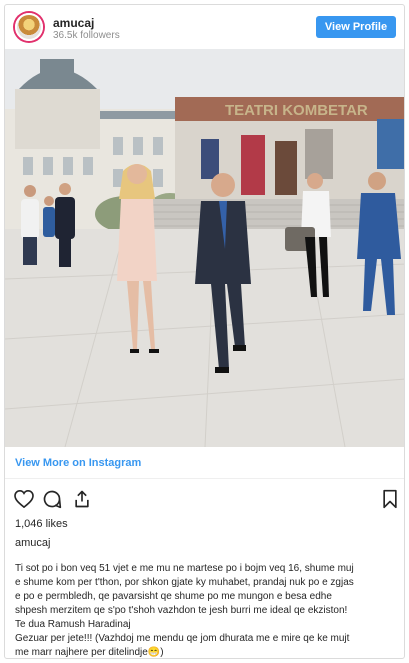 Image resolution: width=409 pixels, height=663 pixels. I want to click on theatre-sign-text: TEATRI KOMBETAR, so click(296, 110).